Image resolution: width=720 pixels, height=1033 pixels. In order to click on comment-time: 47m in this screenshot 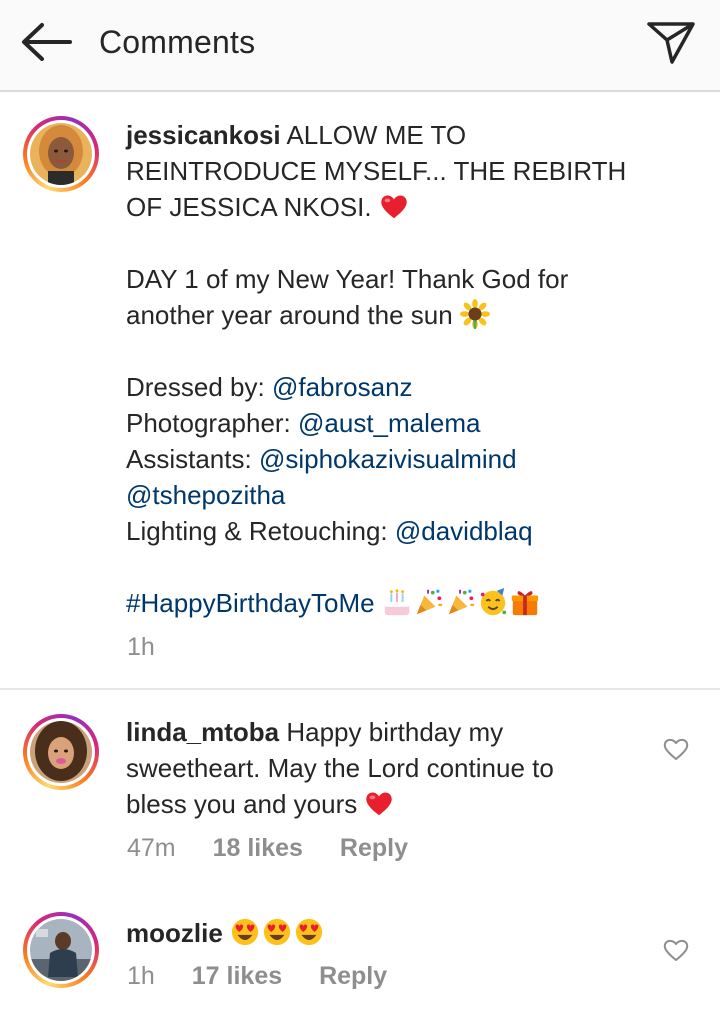, I will do `click(151, 848)`.